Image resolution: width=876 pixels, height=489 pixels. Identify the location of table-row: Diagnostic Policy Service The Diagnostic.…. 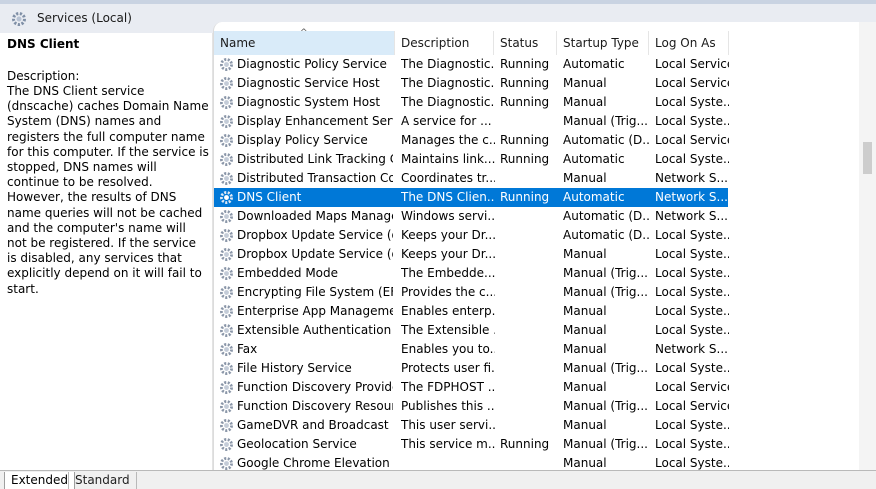
(471, 64).